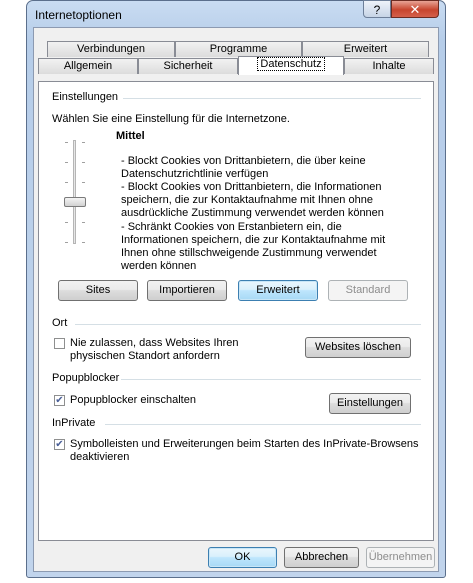 This screenshot has width=473, height=583. I want to click on tab-sicherheit: Sicherheit, so click(188, 66).